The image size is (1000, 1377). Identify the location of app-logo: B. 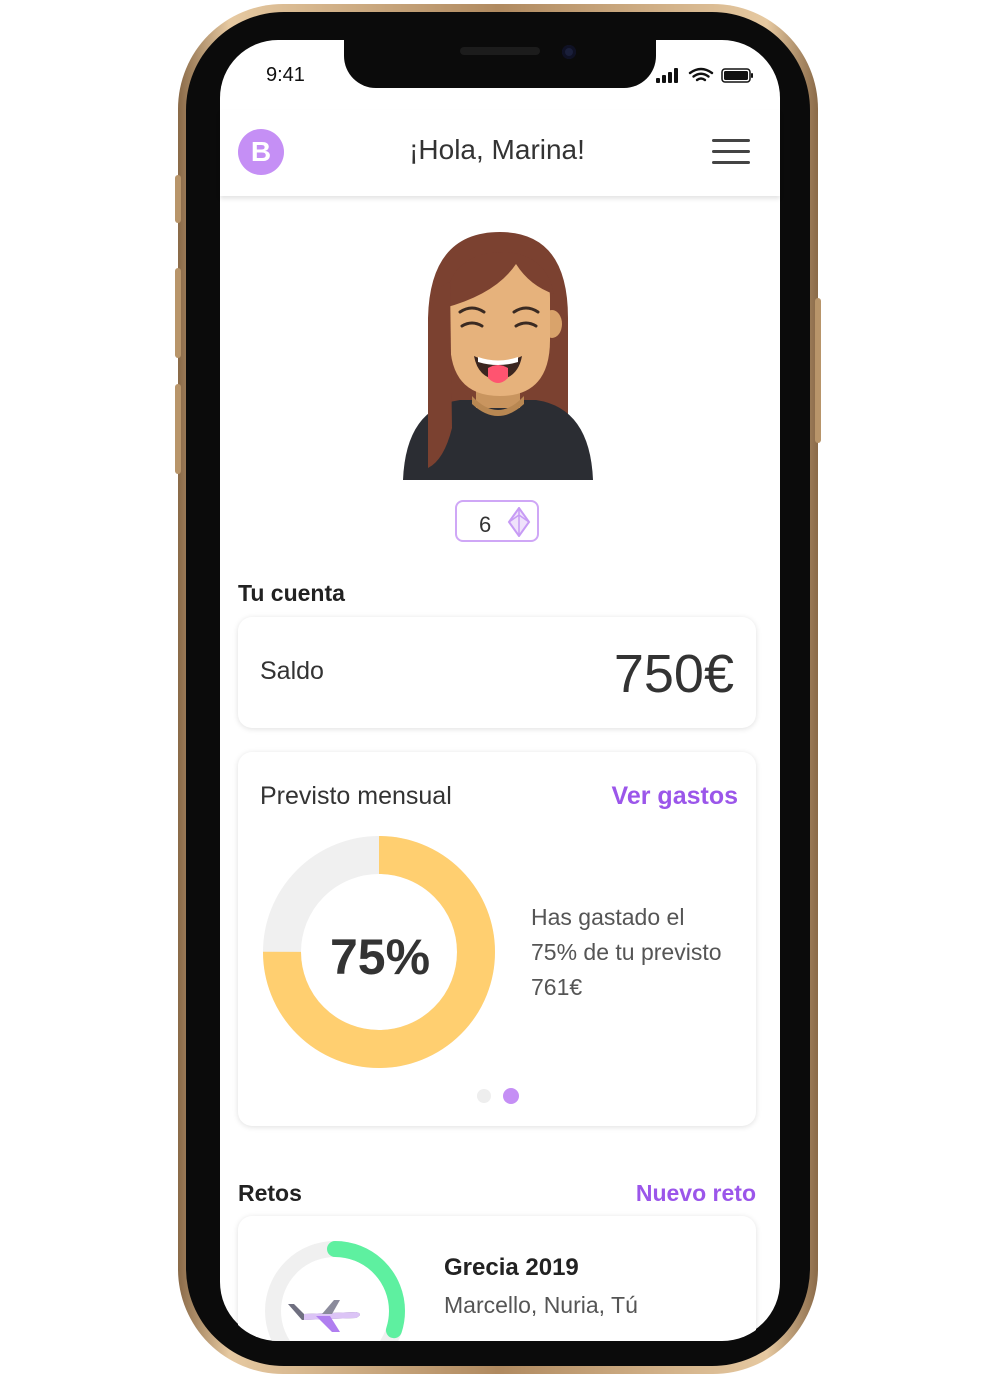
(261, 152).